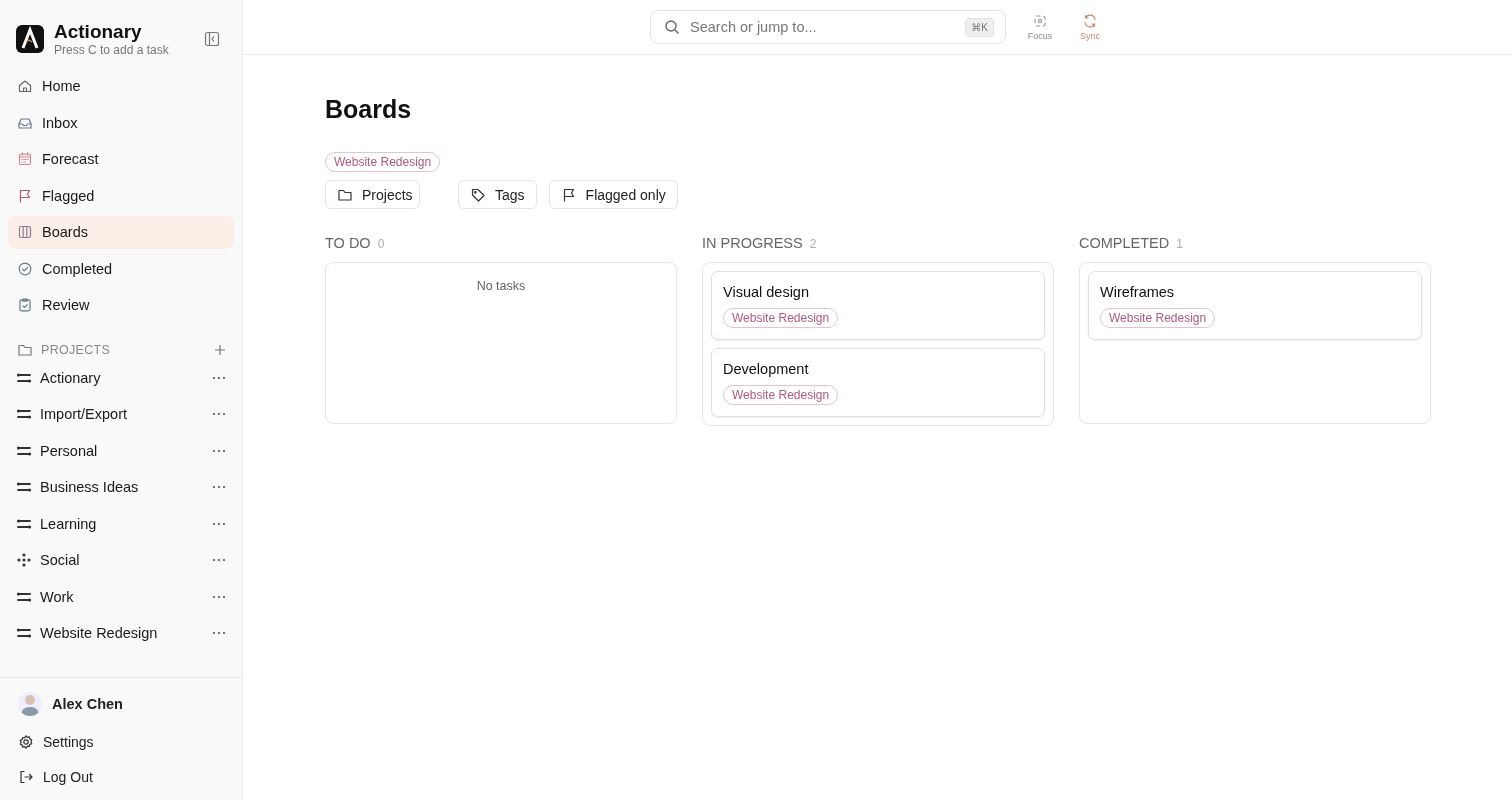 This screenshot has height=800, width=1512. Describe the element at coordinates (381, 244) in the screenshot. I see `column-count: 0` at that location.